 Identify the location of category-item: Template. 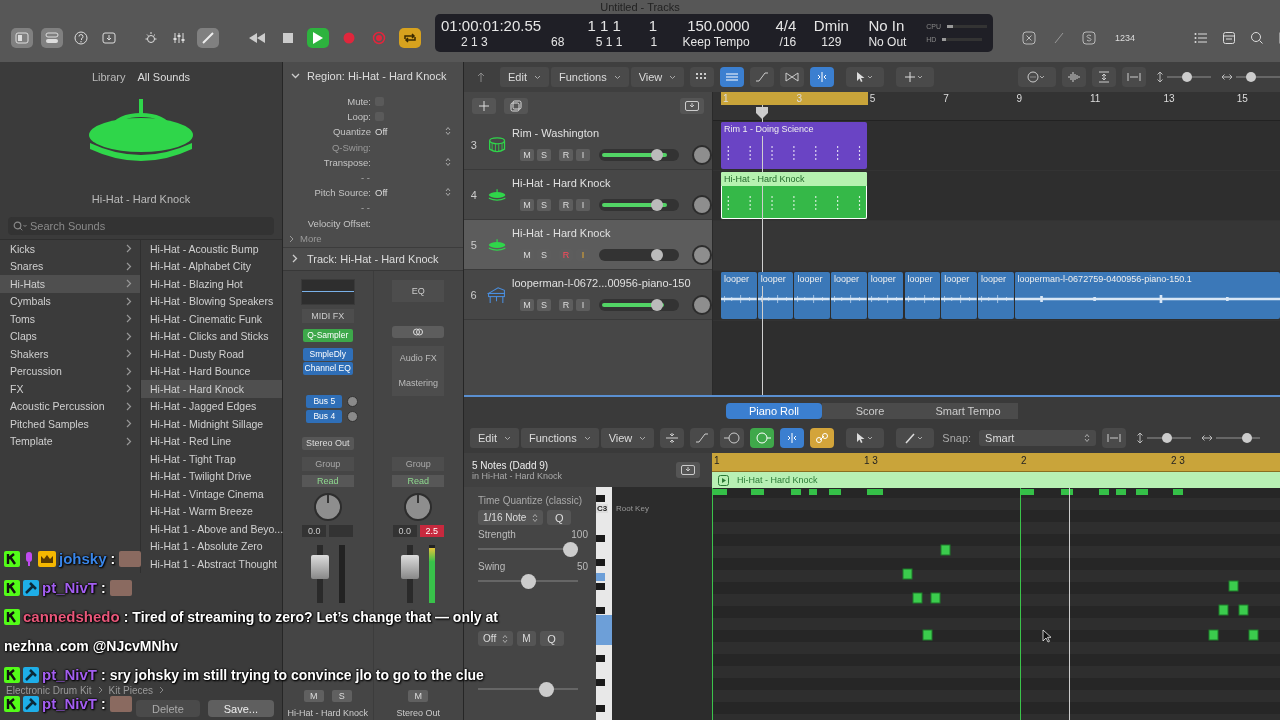
(70, 441).